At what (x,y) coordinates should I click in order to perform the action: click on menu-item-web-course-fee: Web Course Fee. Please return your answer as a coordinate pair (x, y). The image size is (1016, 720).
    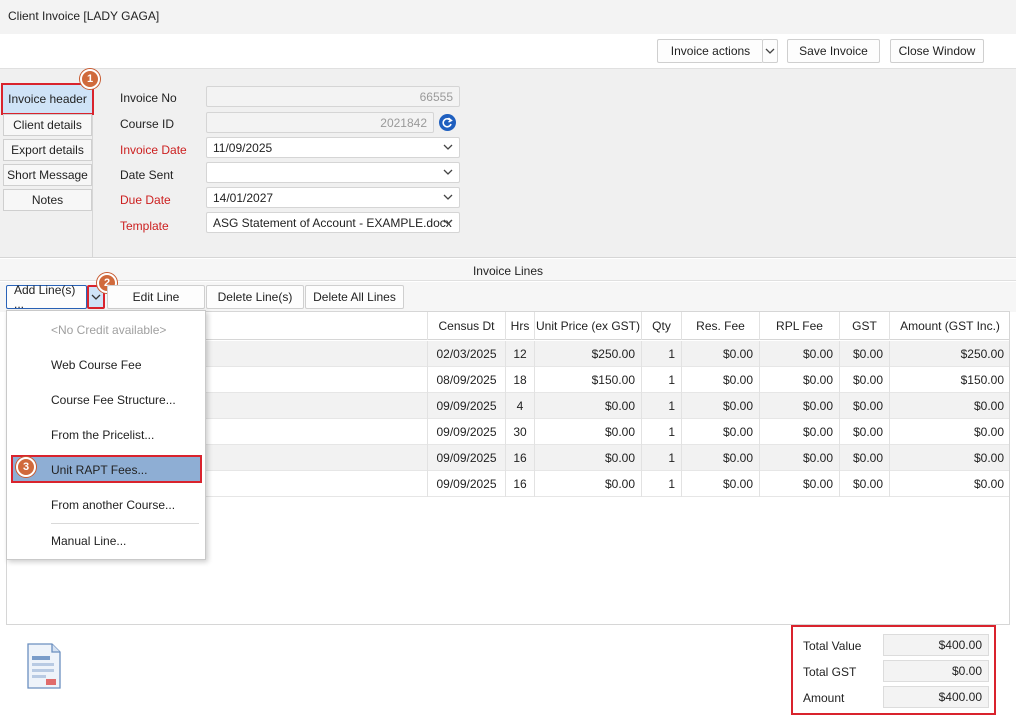
    Looking at the image, I should click on (96, 365).